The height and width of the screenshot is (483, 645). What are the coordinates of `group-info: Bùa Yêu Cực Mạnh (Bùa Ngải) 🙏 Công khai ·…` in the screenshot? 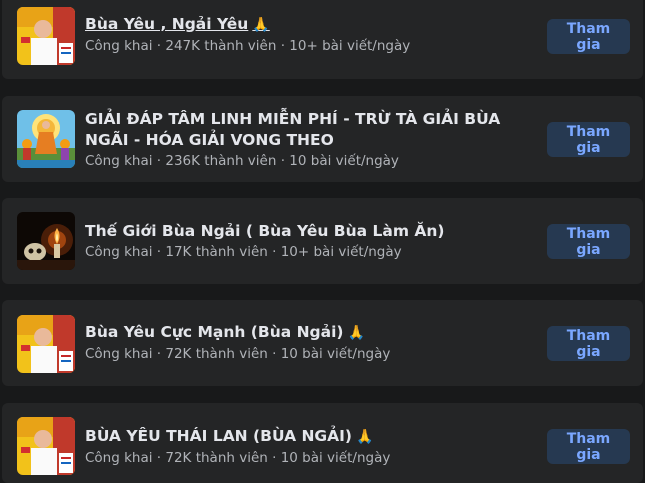 It's located at (299, 343).